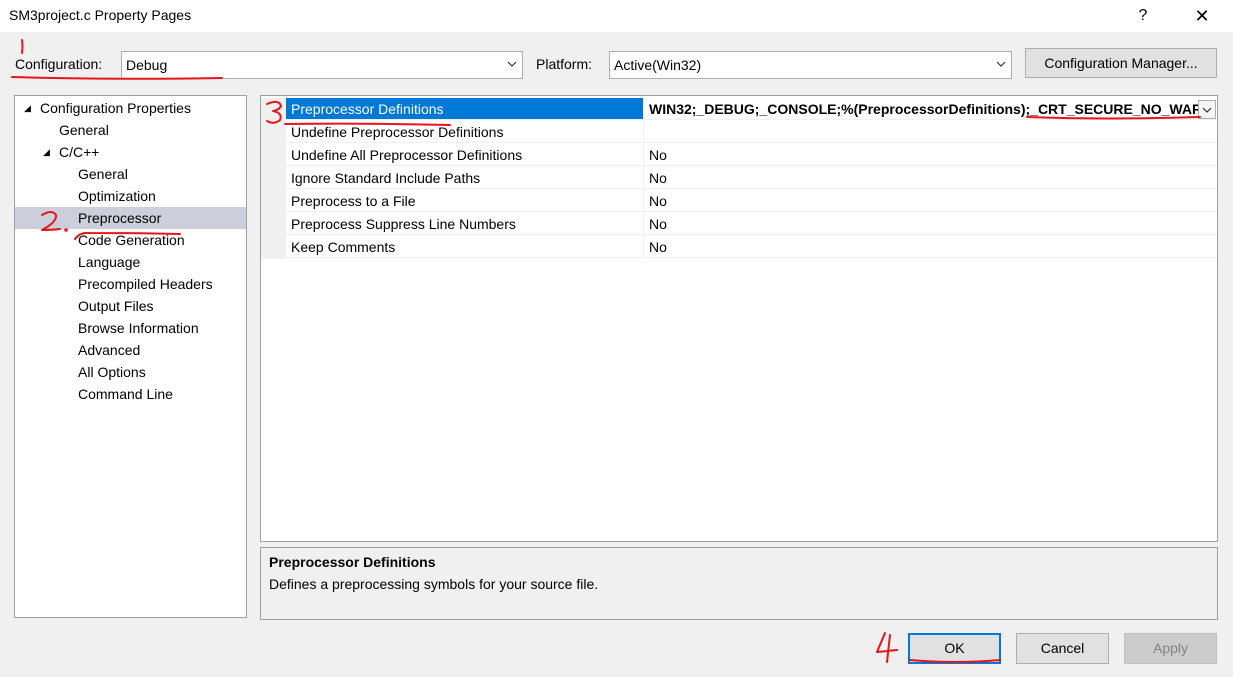 This screenshot has height=677, width=1233. I want to click on window-title: SM3project.c Property Pages, so click(100, 15).